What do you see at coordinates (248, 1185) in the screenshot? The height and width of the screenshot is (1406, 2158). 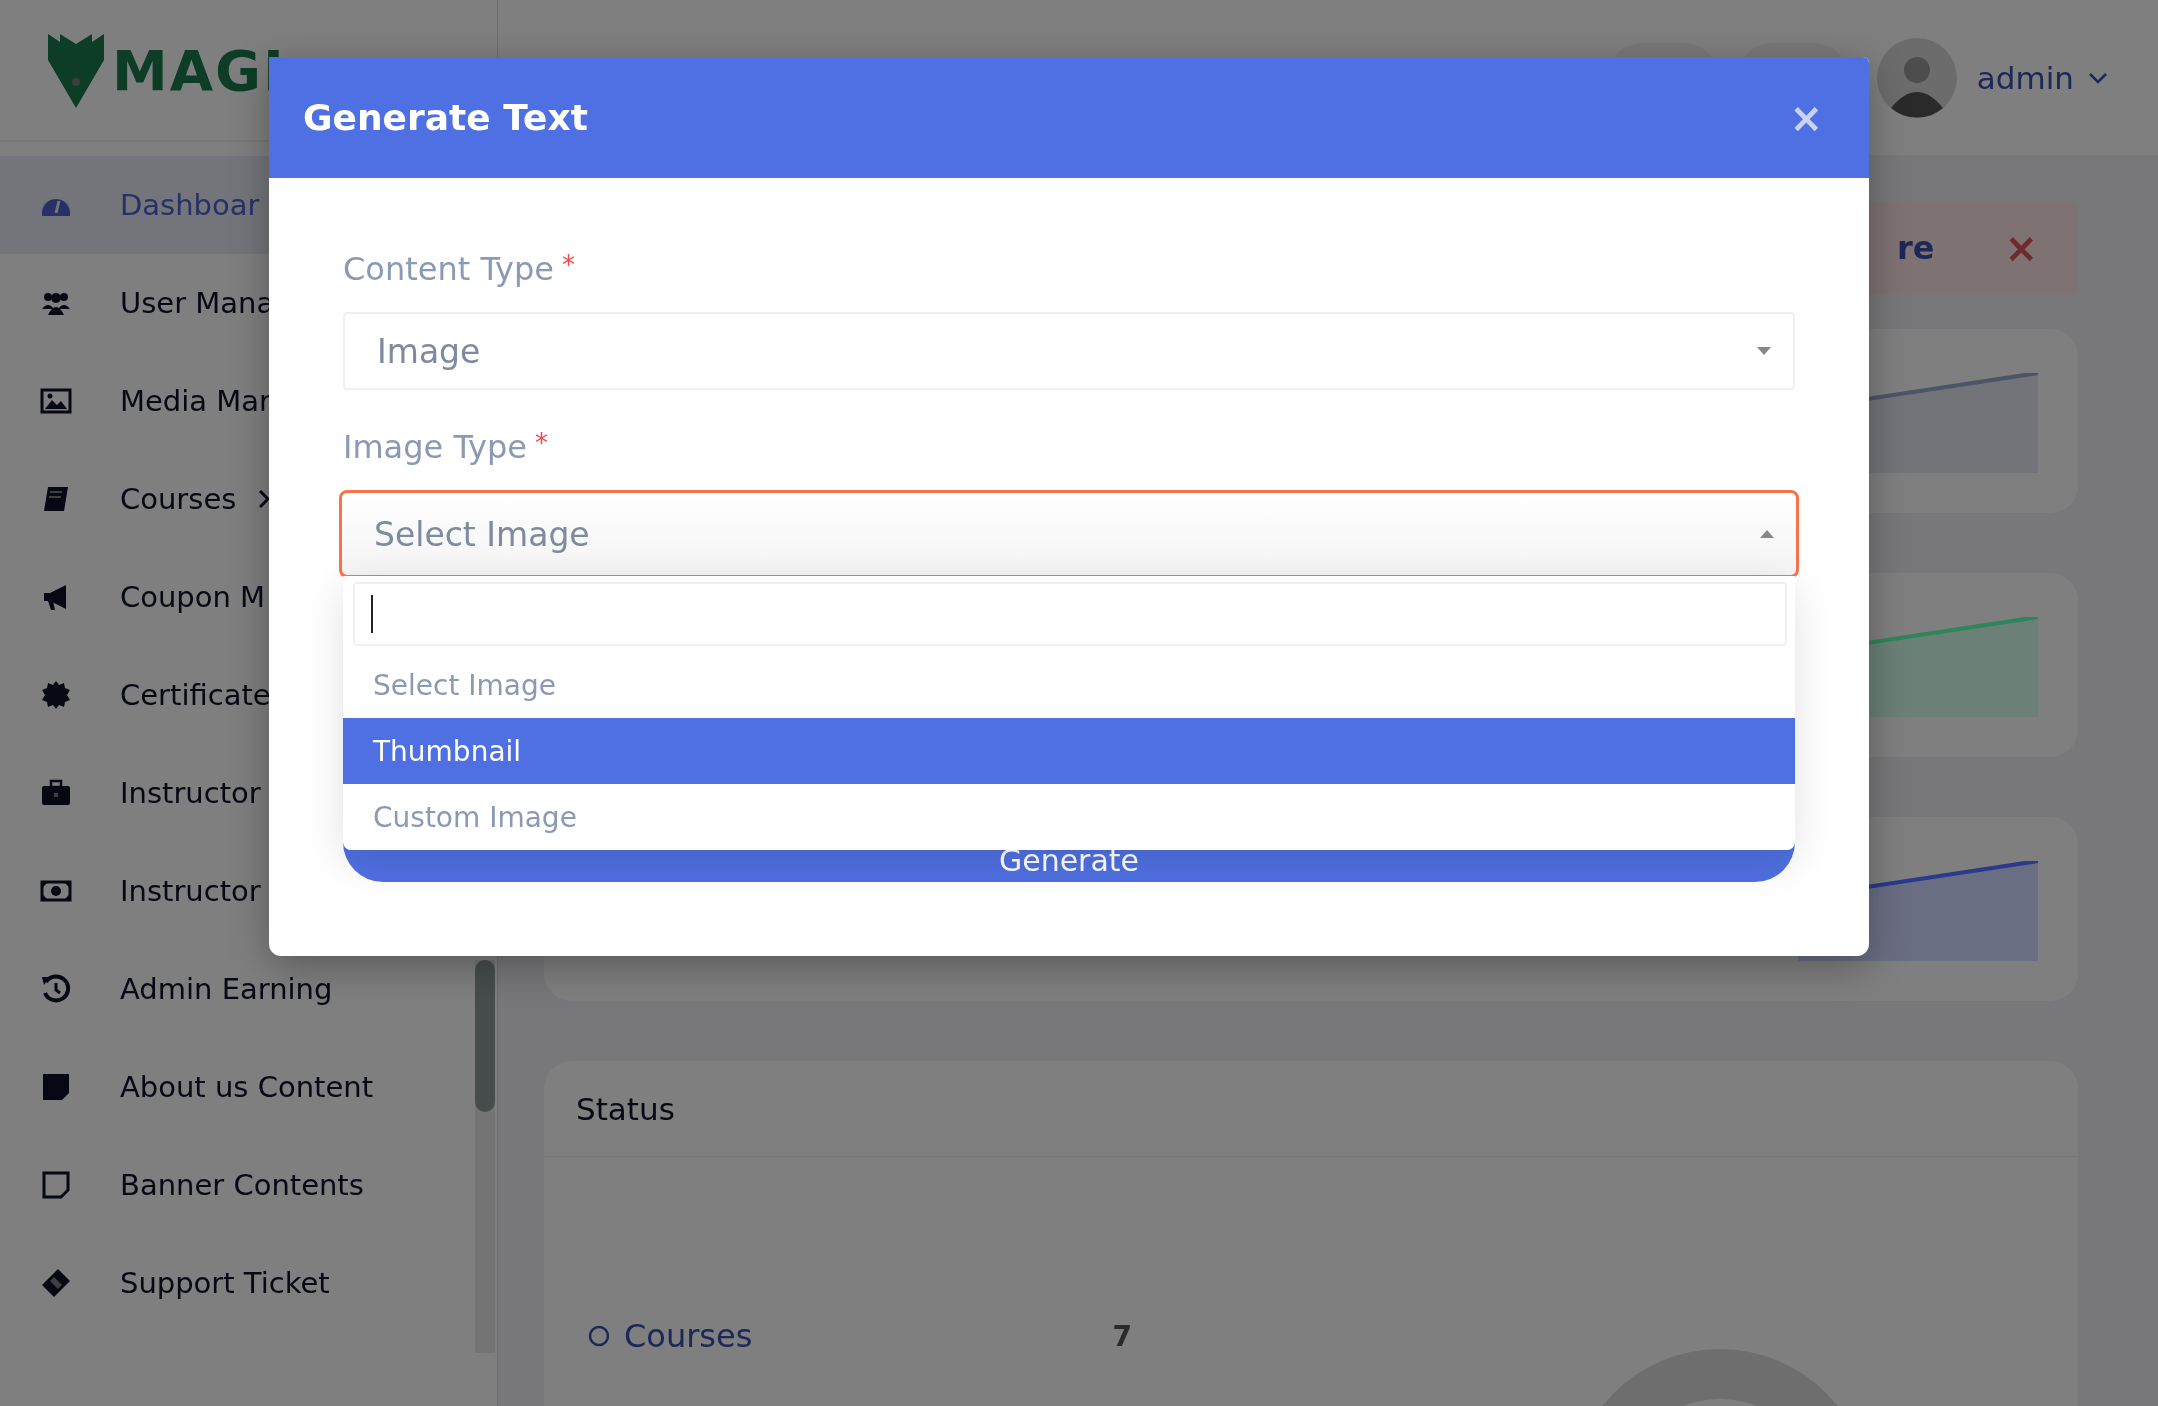 I see `sidebar-item: Banner Contents` at bounding box center [248, 1185].